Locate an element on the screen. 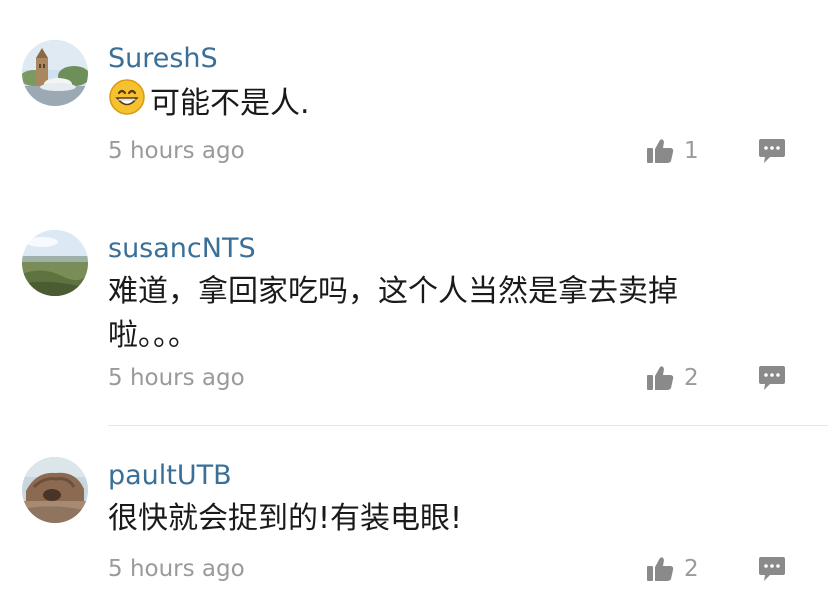 This screenshot has width=828, height=601. like-count: 2 is located at coordinates (691, 569).